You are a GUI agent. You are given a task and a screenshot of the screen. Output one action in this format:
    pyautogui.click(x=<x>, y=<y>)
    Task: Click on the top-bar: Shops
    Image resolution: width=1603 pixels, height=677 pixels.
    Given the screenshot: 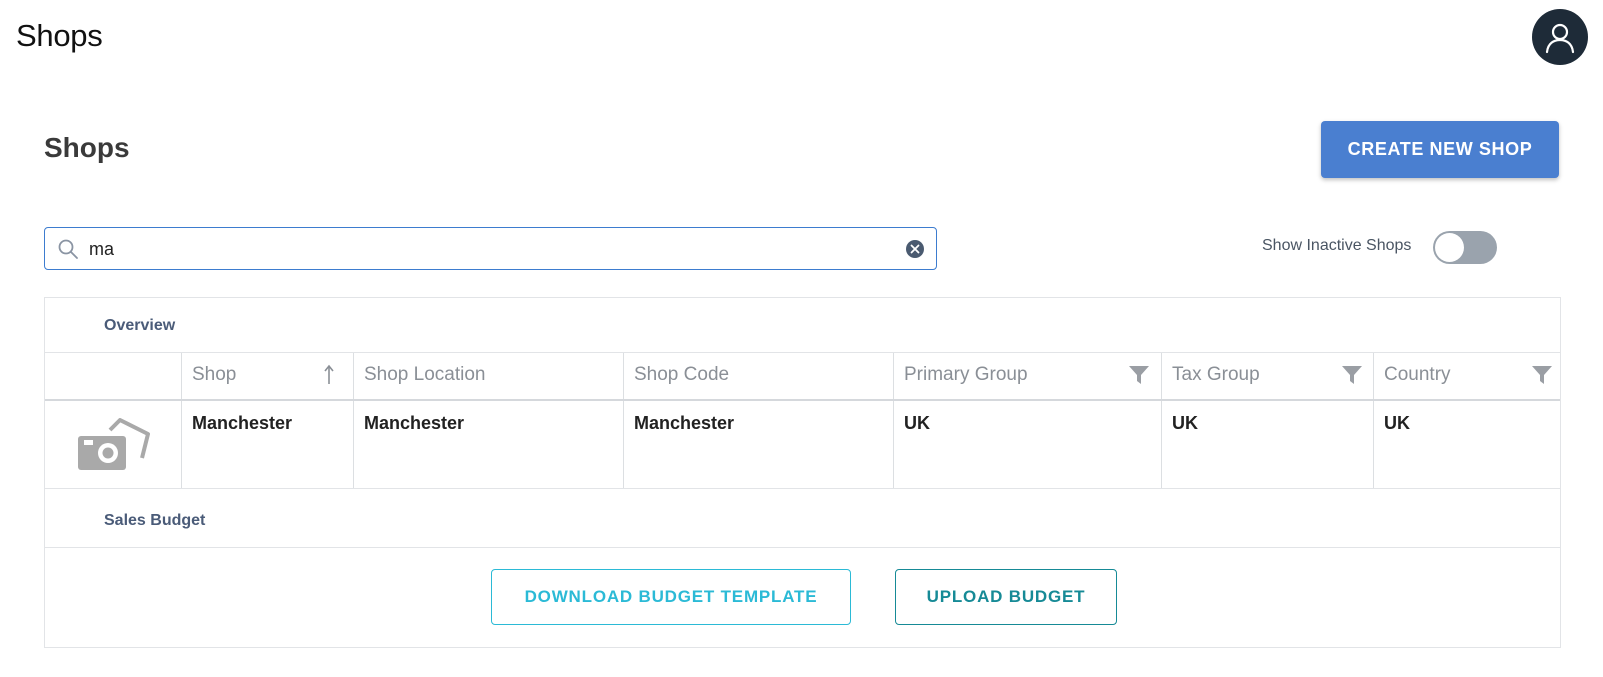 What is the action you would take?
    pyautogui.click(x=801, y=39)
    